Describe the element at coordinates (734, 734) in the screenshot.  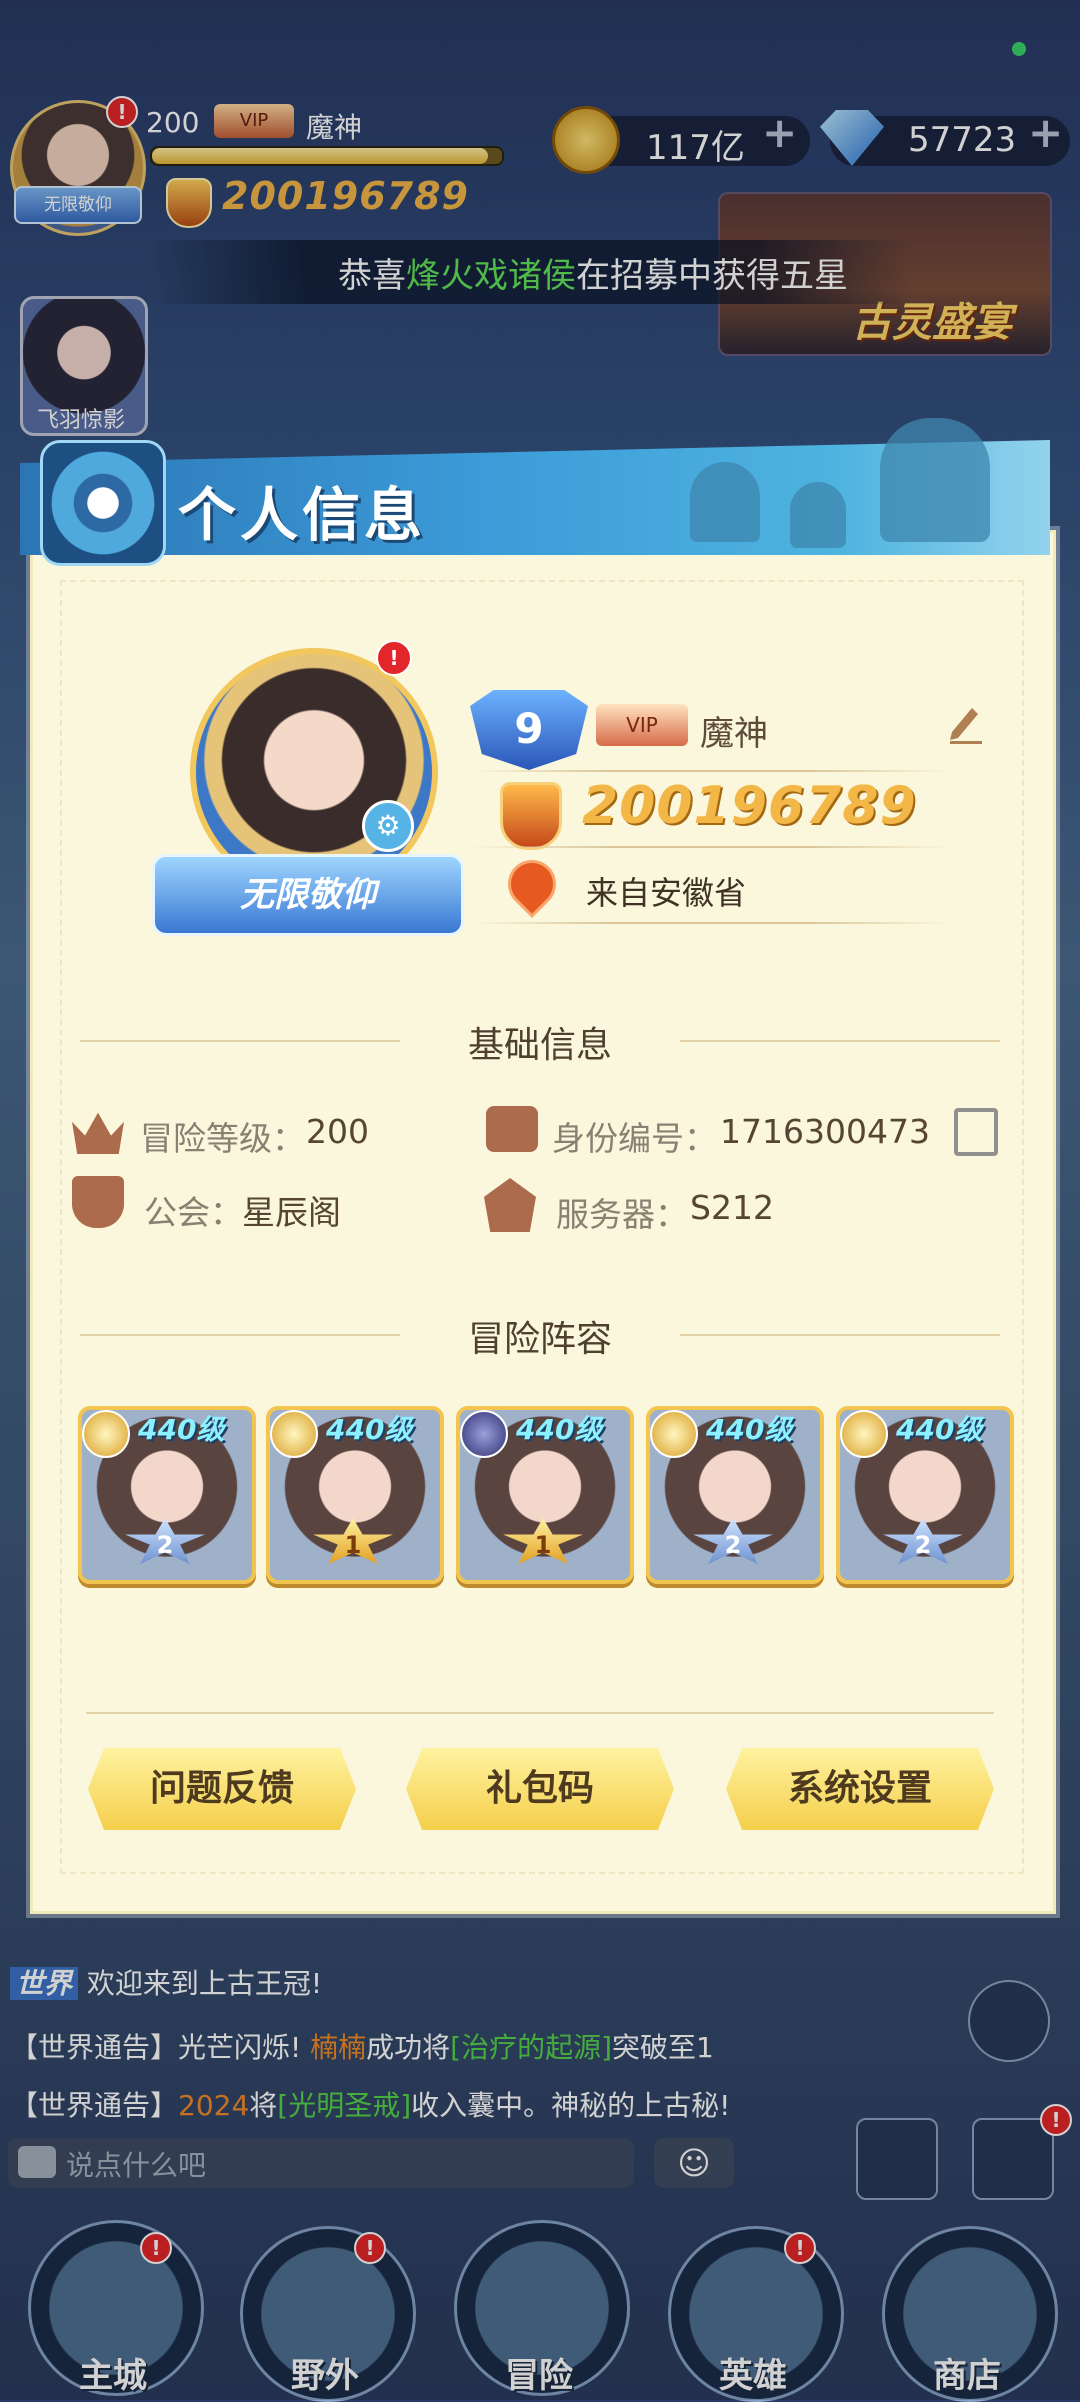
I see `profile-name: 魔神` at that location.